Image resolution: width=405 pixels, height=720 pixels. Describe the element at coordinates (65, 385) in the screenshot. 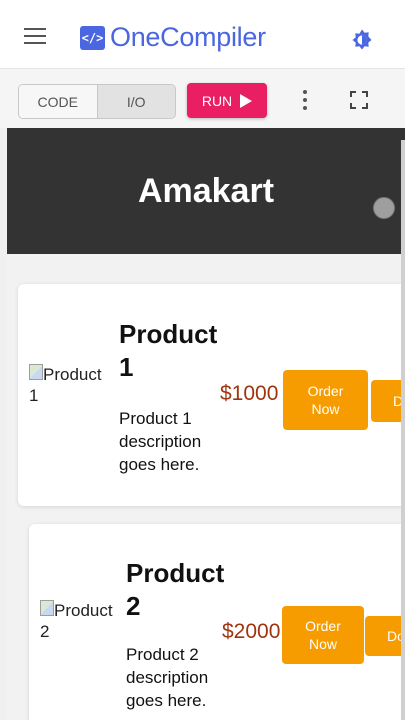

I see `product-image-broken: Product 1` at that location.